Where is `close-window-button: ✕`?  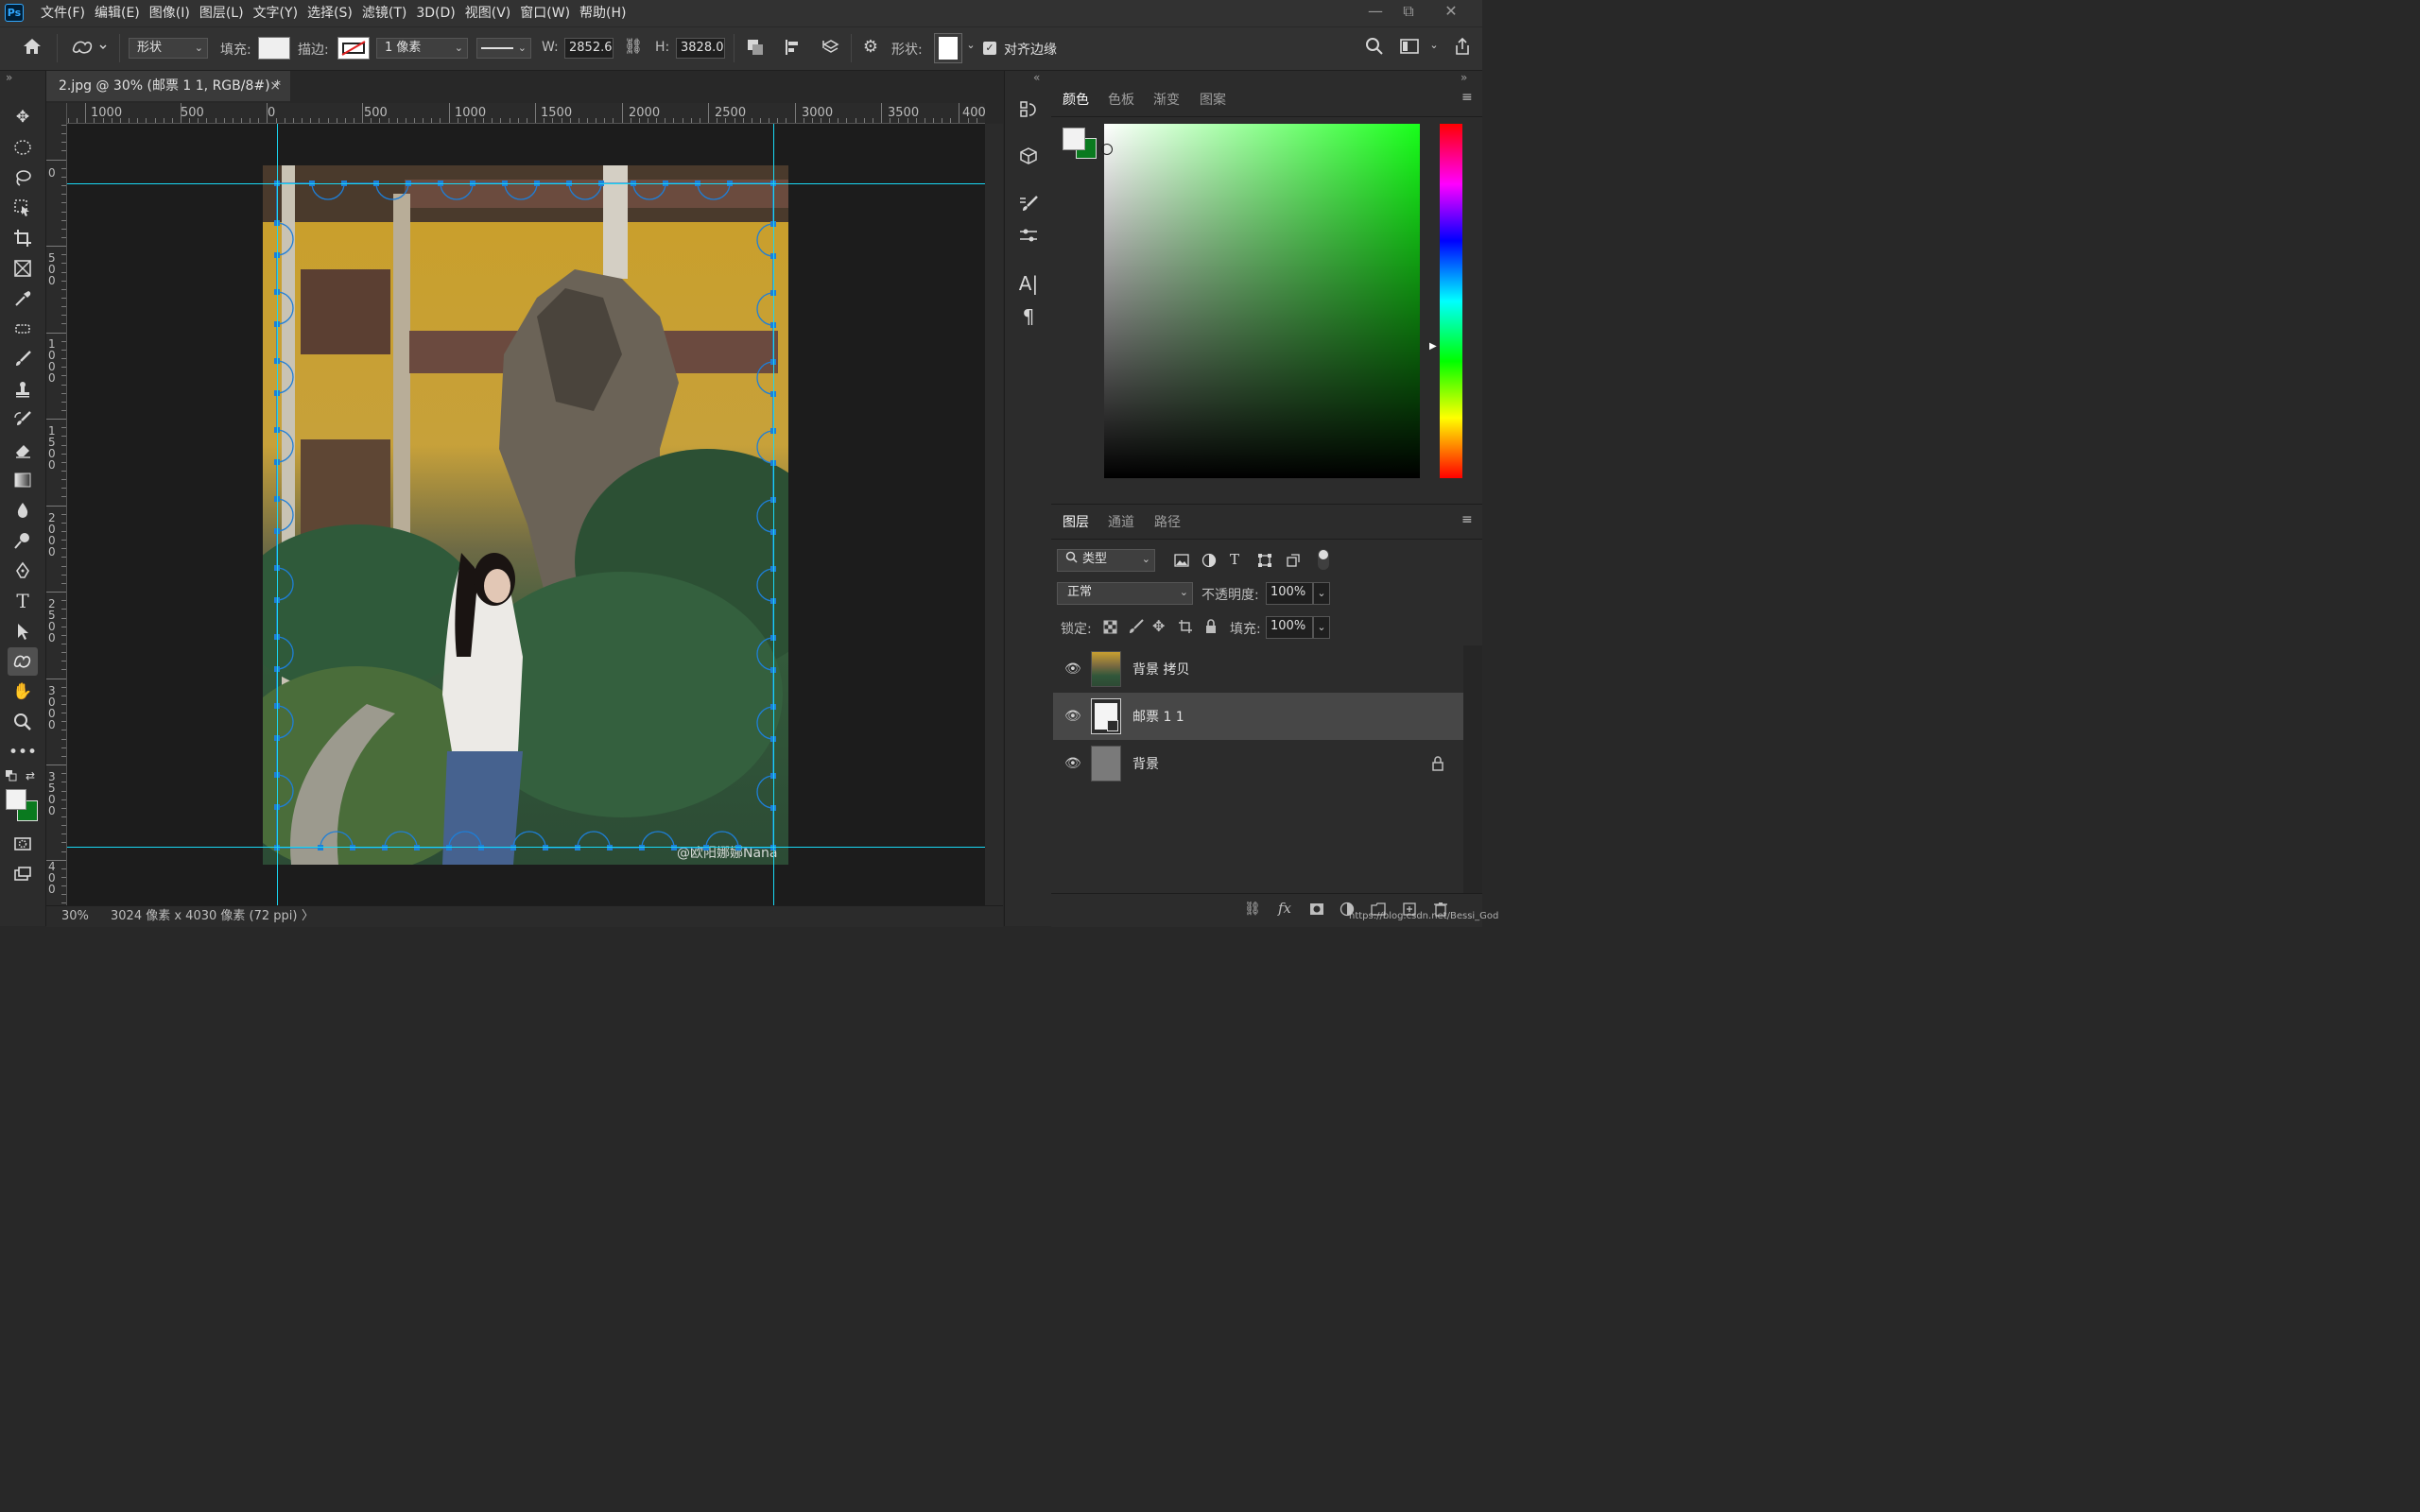
close-window-button: ✕ is located at coordinates (1451, 11).